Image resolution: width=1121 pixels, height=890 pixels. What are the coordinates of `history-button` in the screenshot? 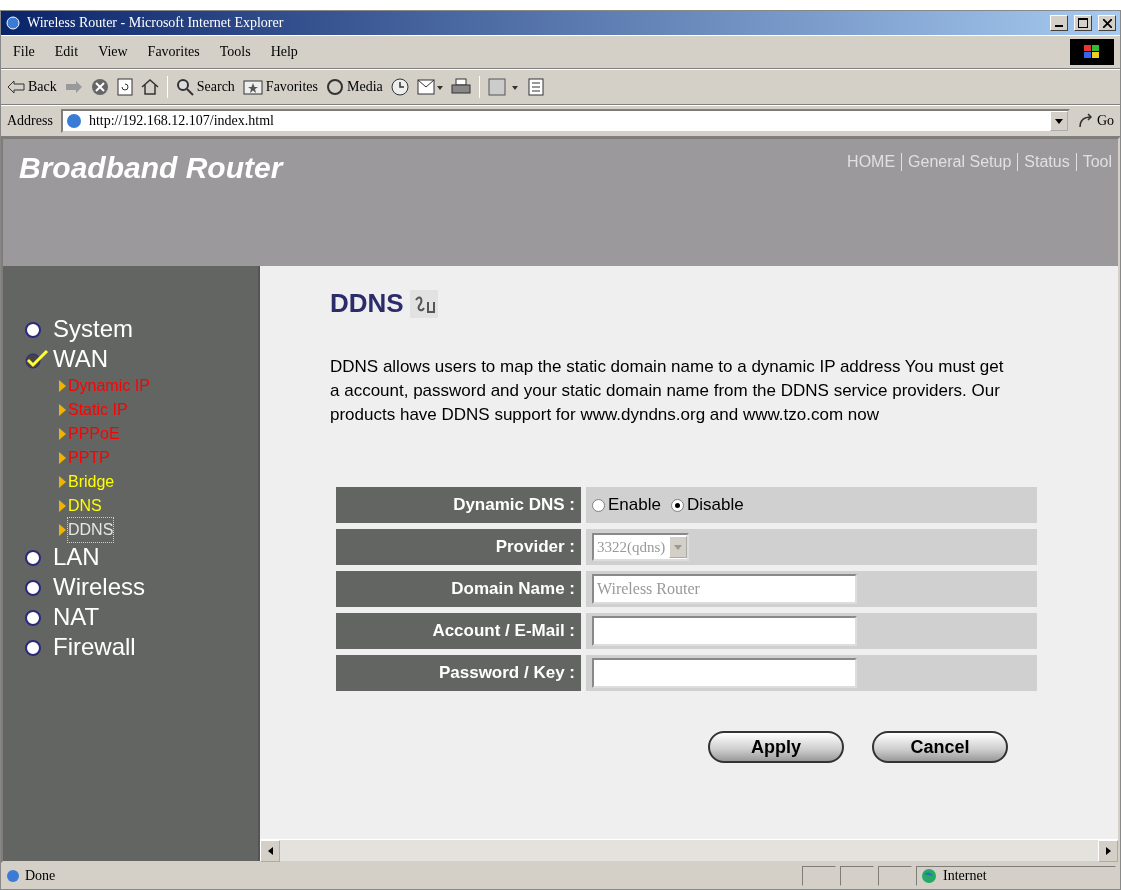 It's located at (399, 87).